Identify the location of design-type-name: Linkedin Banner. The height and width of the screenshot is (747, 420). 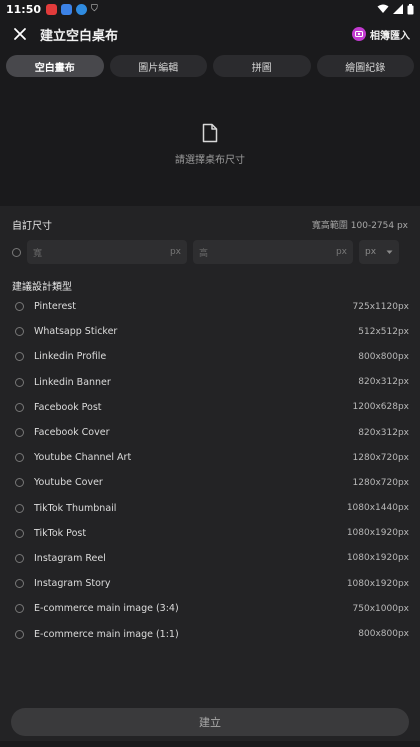
(72, 382).